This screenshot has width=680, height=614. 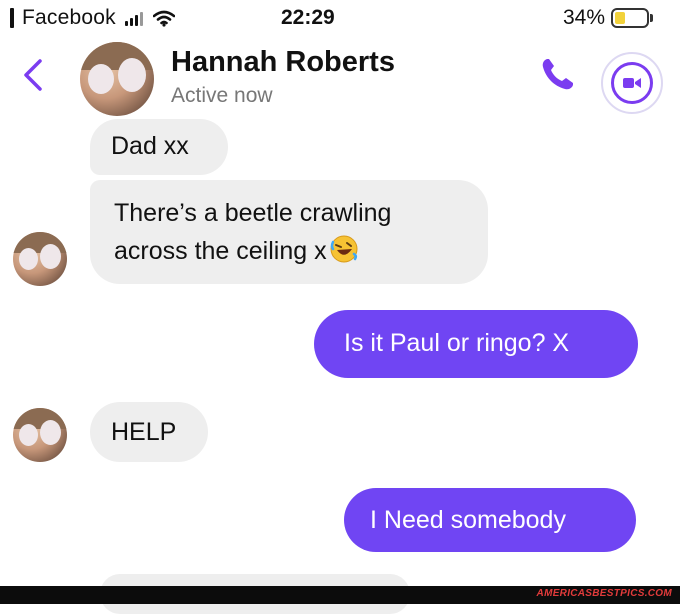 I want to click on message-text-line: across the ceiling x, so click(x=301, y=251).